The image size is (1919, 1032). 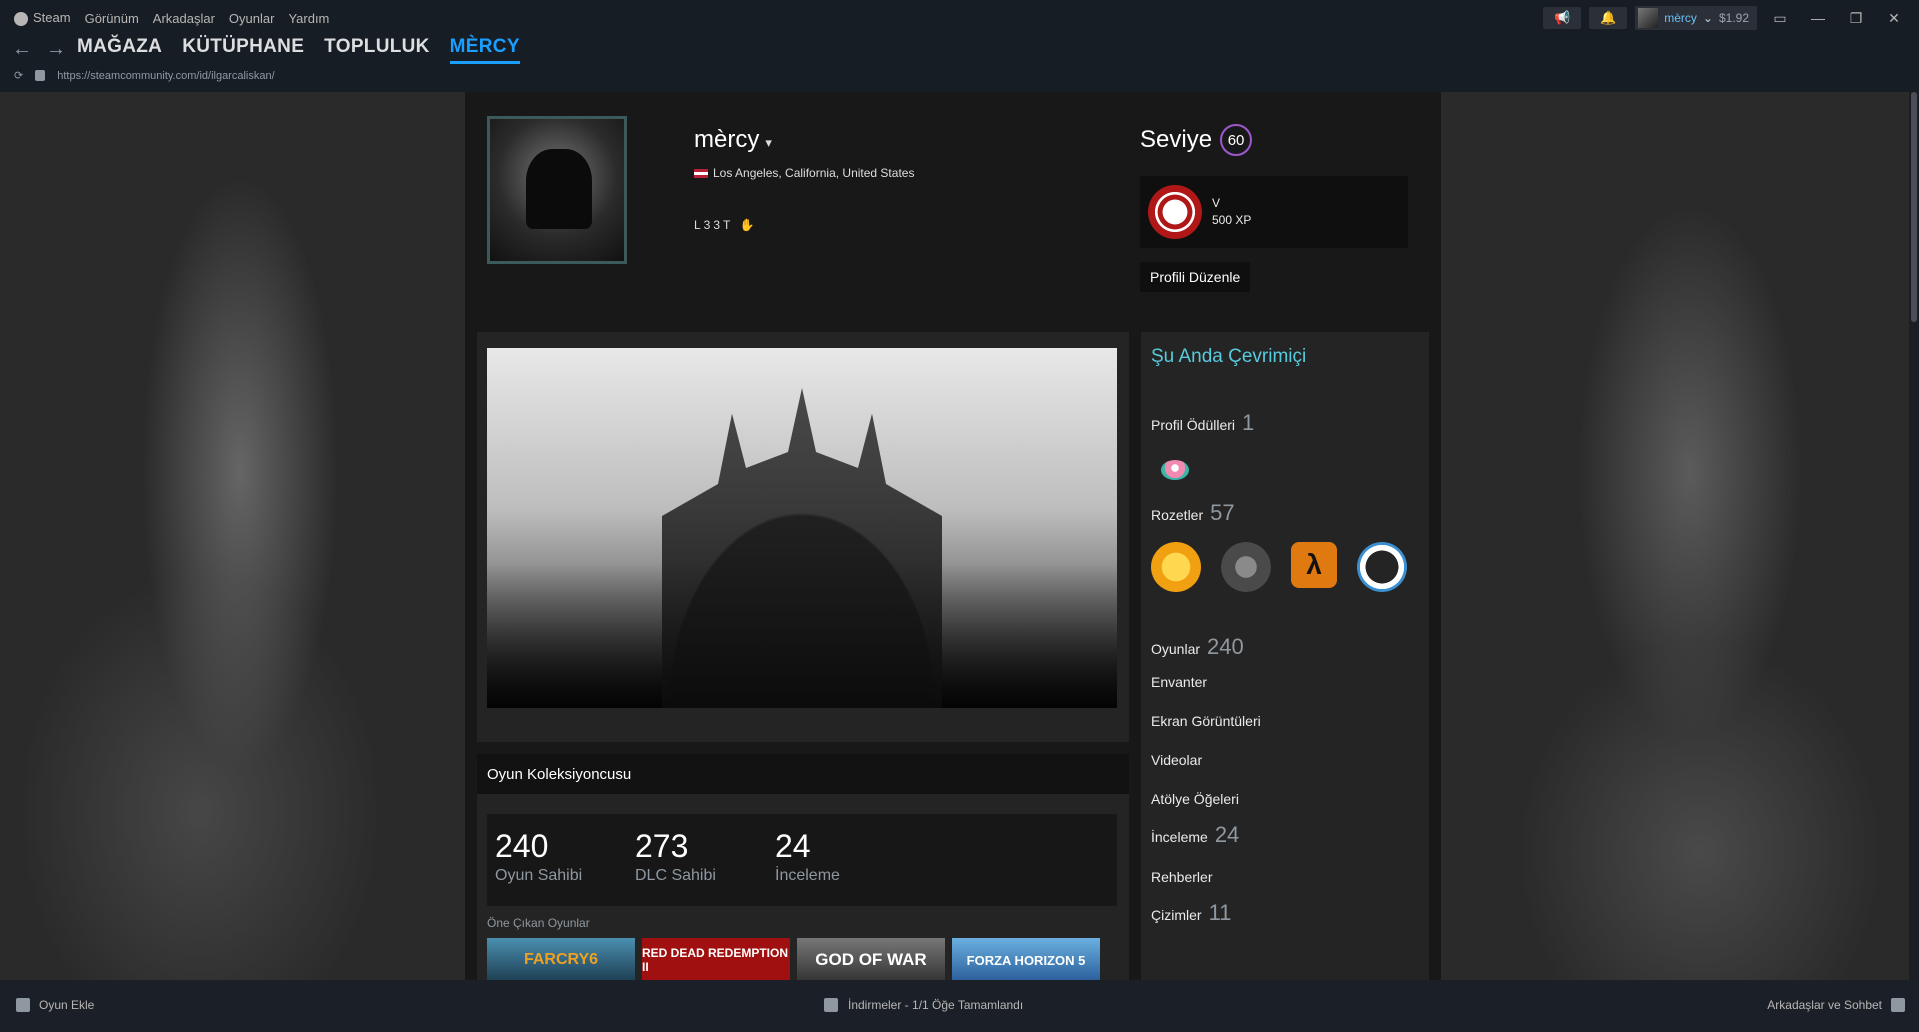 I want to click on sidebar-item-count: 11, so click(x=1220, y=912).